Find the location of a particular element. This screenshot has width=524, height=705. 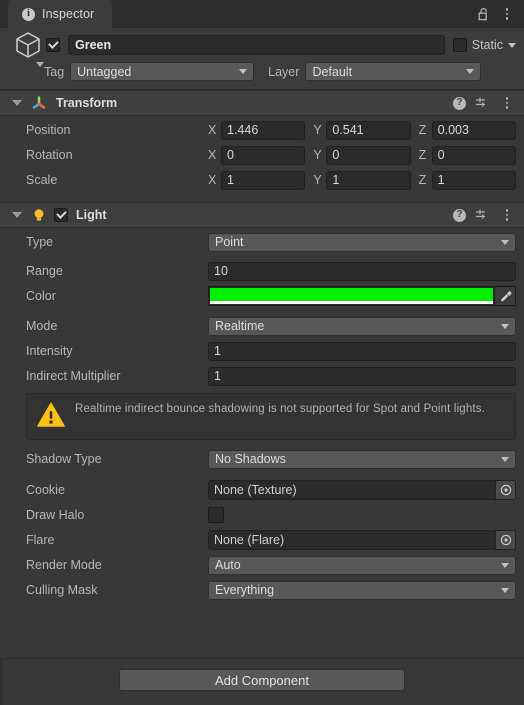

static-label: Static is located at coordinates (487, 45).